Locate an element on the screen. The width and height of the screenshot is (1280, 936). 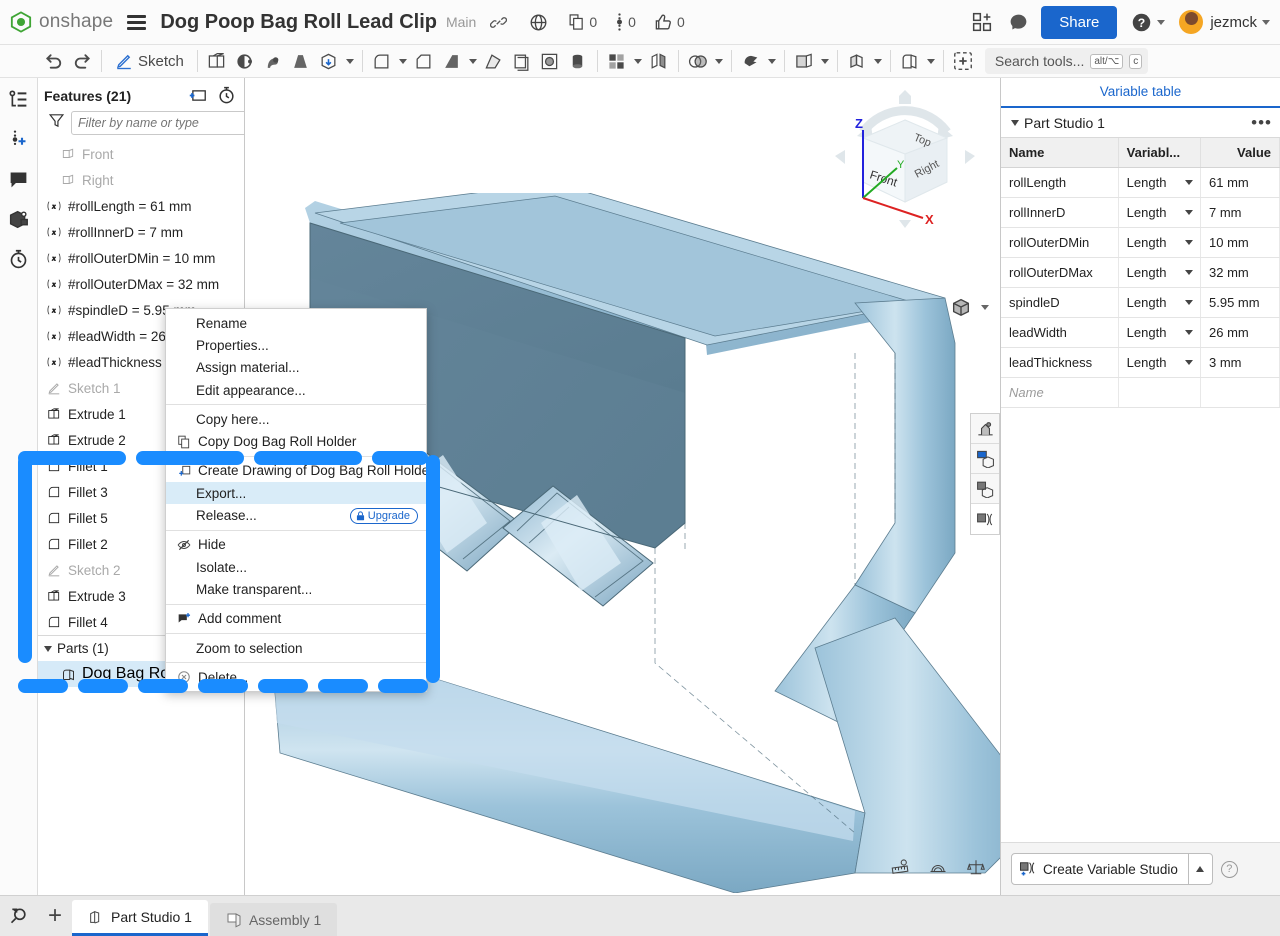
variable-value-cell: 26 mm is located at coordinates (1240, 332).